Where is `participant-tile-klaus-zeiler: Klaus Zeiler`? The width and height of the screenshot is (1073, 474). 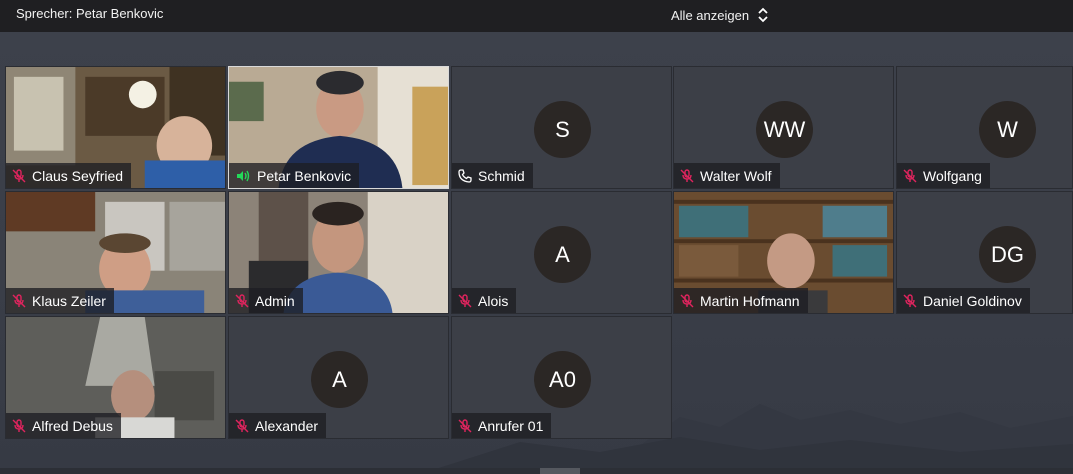
participant-tile-klaus-zeiler: Klaus Zeiler is located at coordinates (115, 252).